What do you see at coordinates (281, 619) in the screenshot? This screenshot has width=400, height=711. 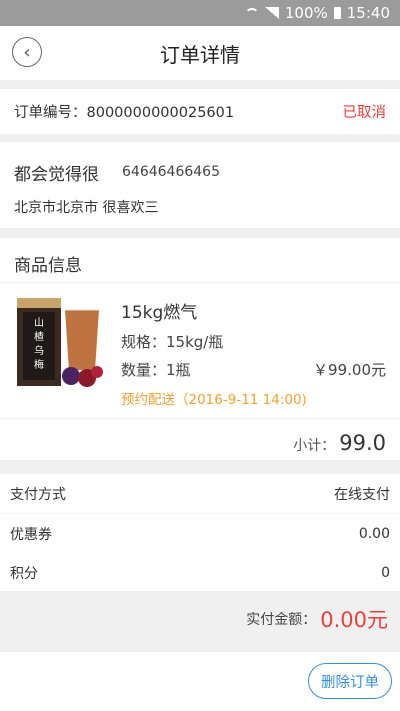 I see `actual-payment-label: 实付金额：` at bounding box center [281, 619].